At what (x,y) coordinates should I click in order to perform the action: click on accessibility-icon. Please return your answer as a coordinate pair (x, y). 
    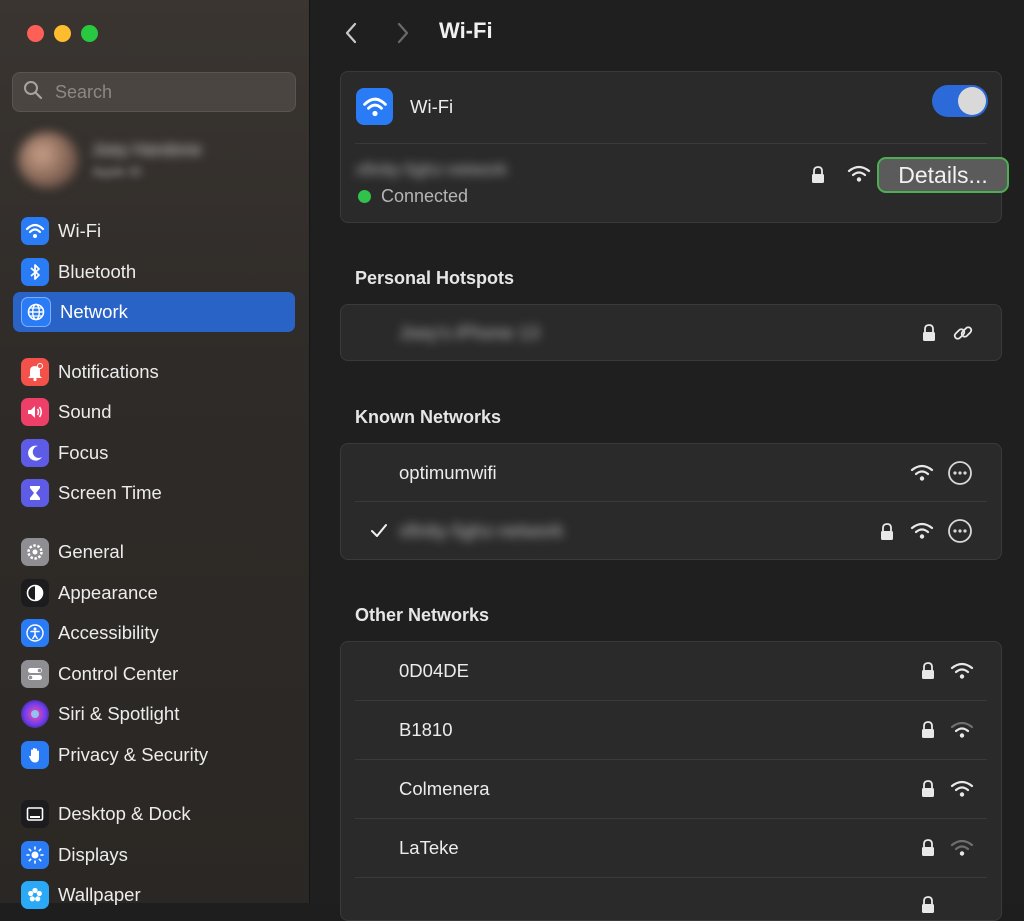
    Looking at the image, I should click on (35, 633).